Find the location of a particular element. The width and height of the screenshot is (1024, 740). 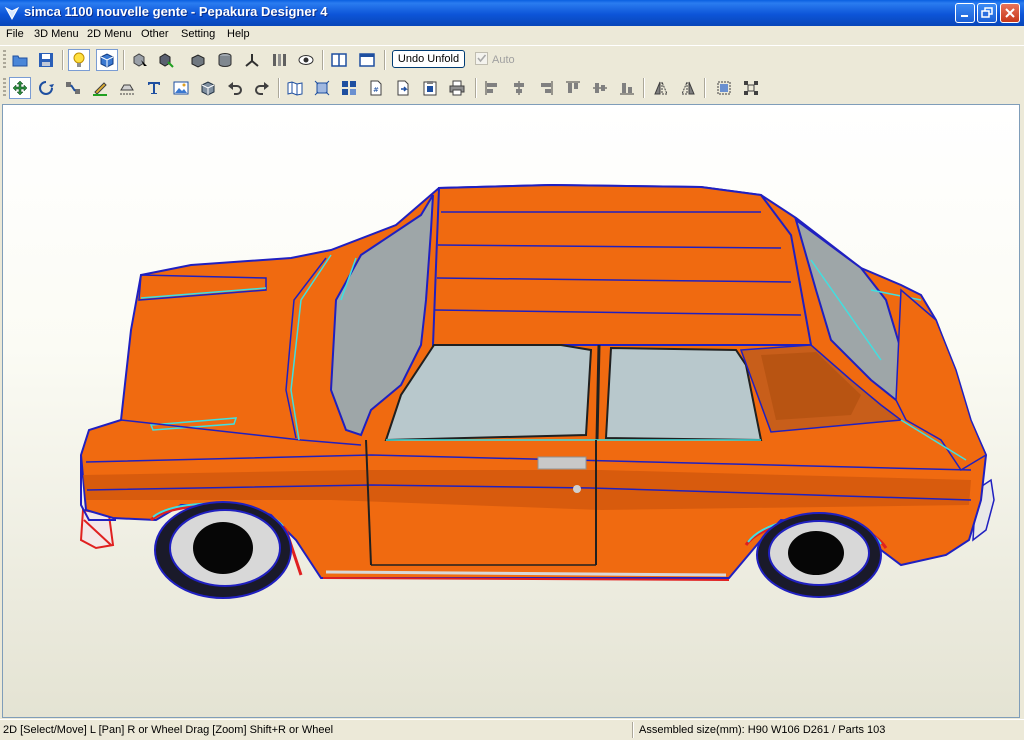

cylinder-icon is located at coordinates (225, 60).